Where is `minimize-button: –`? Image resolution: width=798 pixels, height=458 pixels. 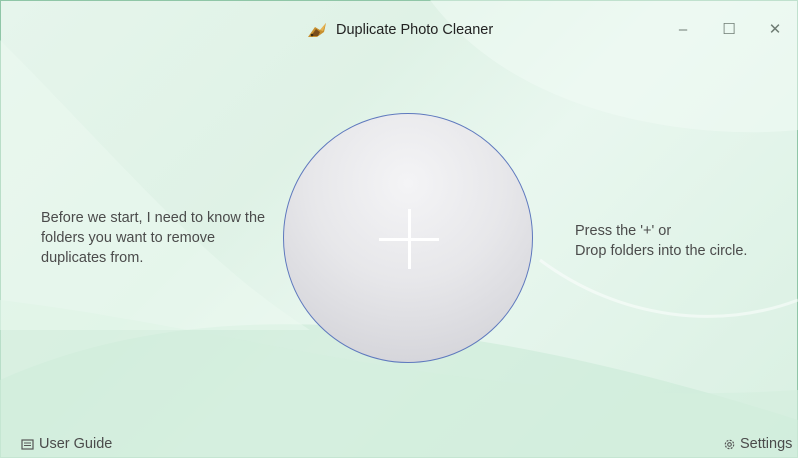
minimize-button: – is located at coordinates (683, 29).